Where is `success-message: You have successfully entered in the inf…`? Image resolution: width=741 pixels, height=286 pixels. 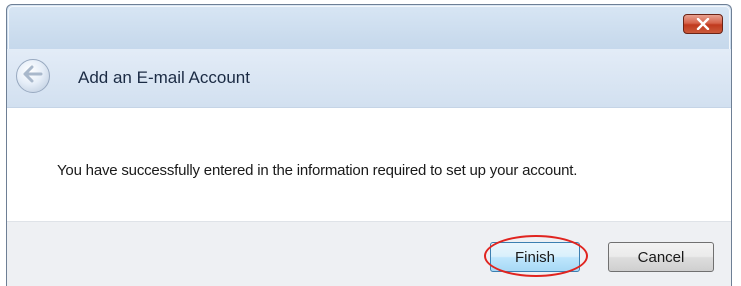 success-message: You have successfully entered in the inf… is located at coordinates (317, 170).